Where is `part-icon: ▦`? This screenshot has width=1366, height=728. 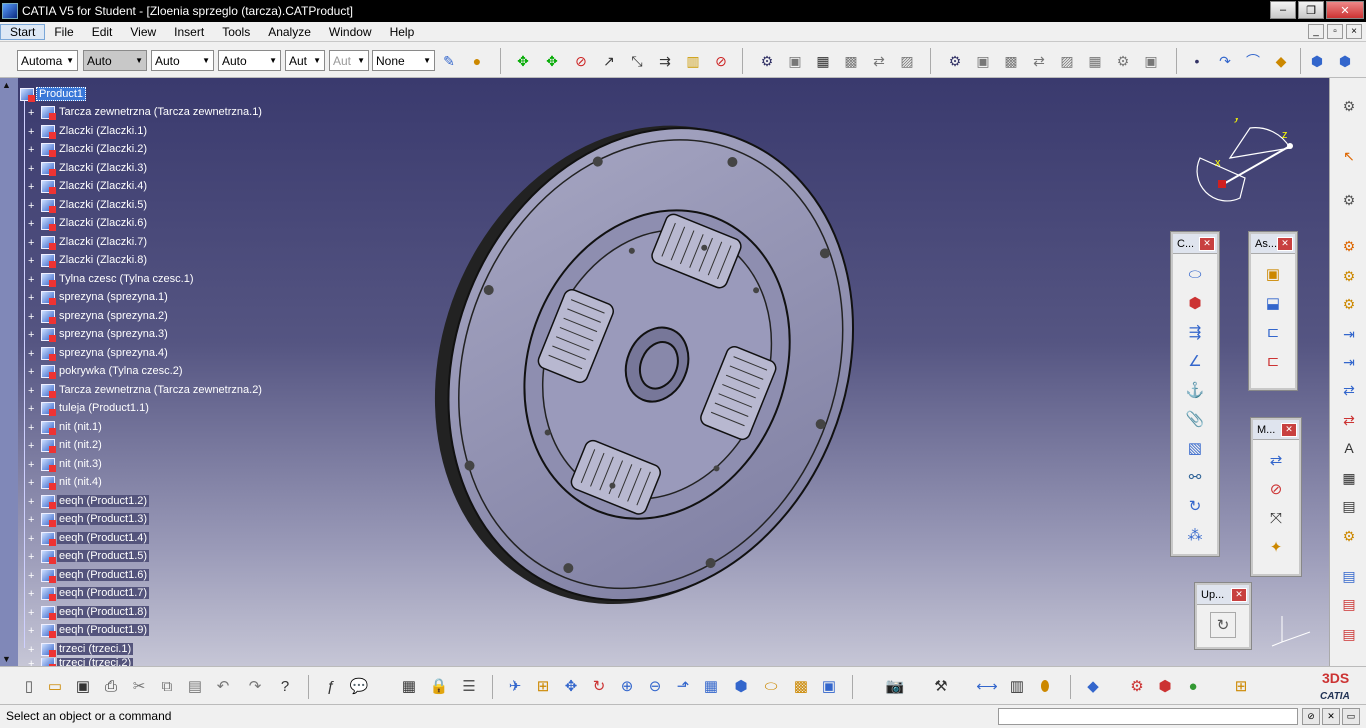 part-icon: ▦ is located at coordinates (823, 61).